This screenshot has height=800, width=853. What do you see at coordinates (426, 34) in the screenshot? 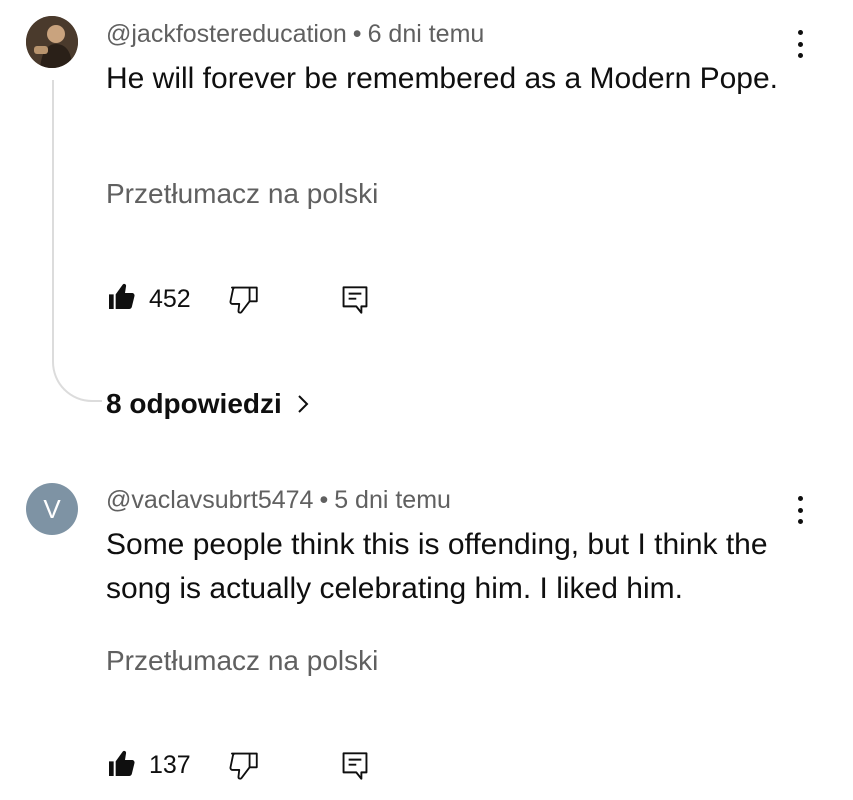
I see `comment-time: 6 dni temu` at bounding box center [426, 34].